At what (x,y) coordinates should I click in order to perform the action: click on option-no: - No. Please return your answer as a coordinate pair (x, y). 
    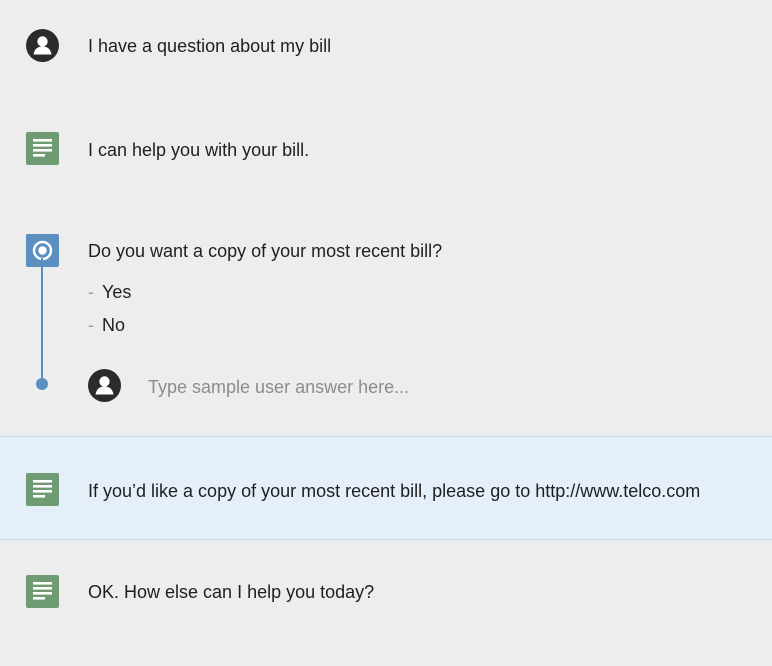
    Looking at the image, I should click on (106, 325).